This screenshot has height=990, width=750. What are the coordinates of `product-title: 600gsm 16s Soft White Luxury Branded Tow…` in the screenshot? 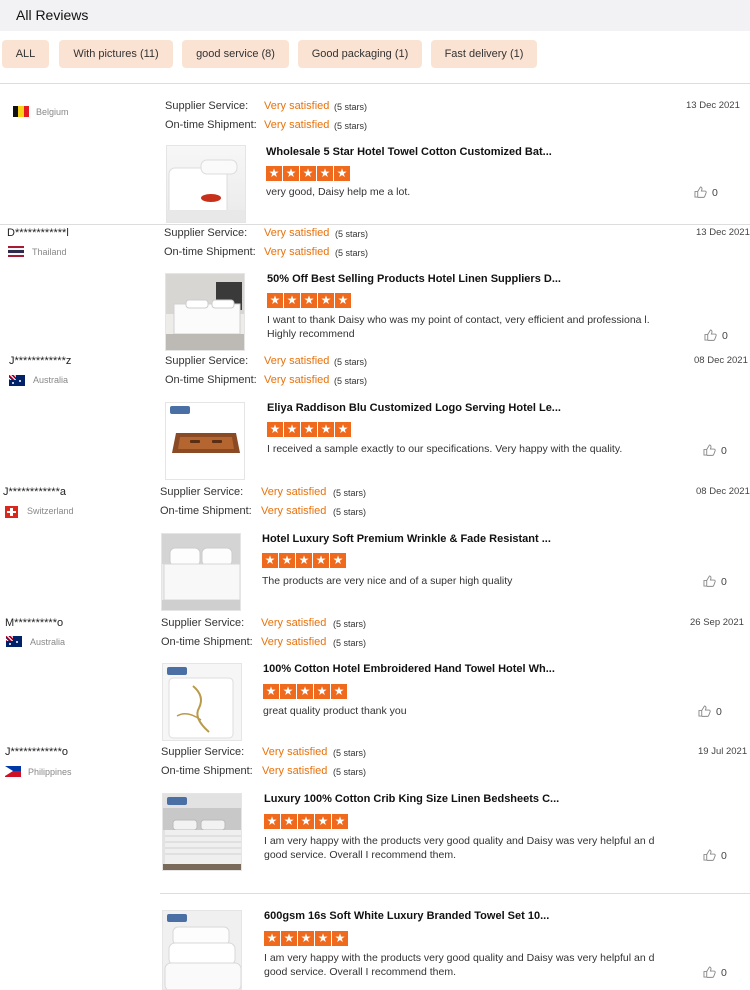 It's located at (406, 916).